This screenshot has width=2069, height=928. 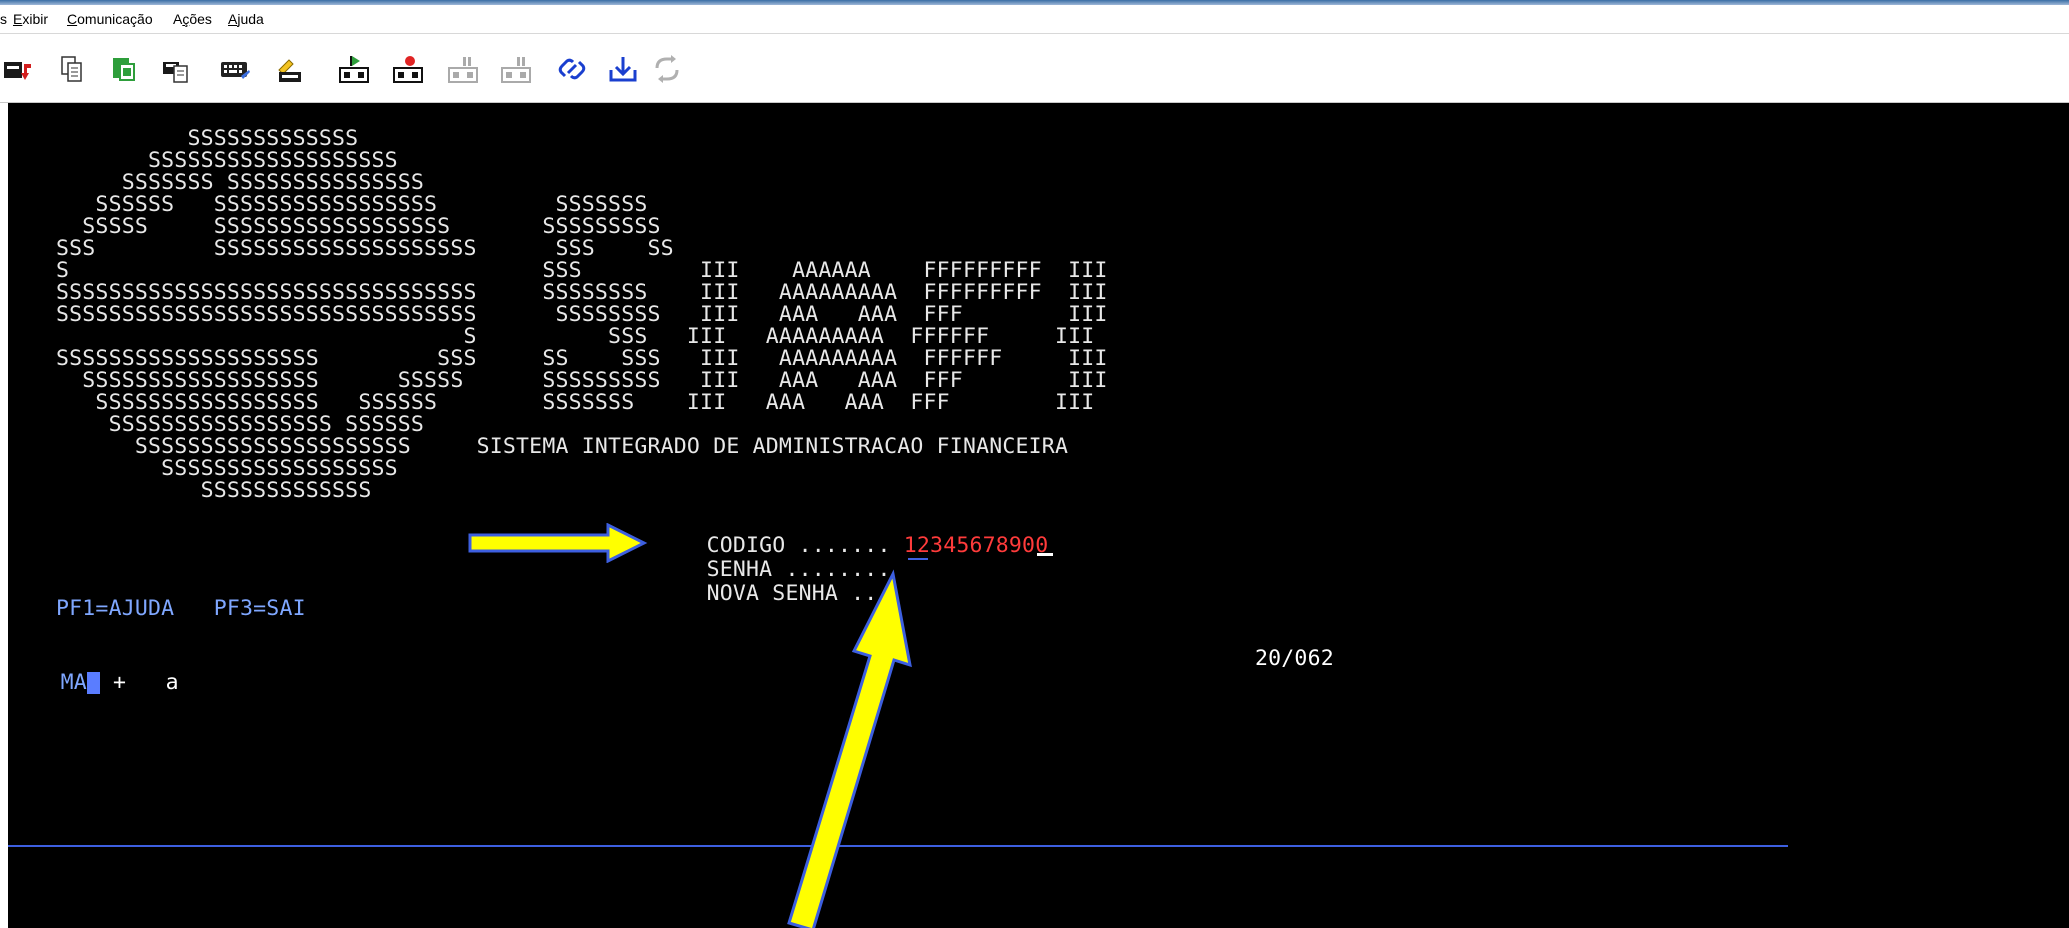 I want to click on cursor-position: 20/062, so click(x=1294, y=658).